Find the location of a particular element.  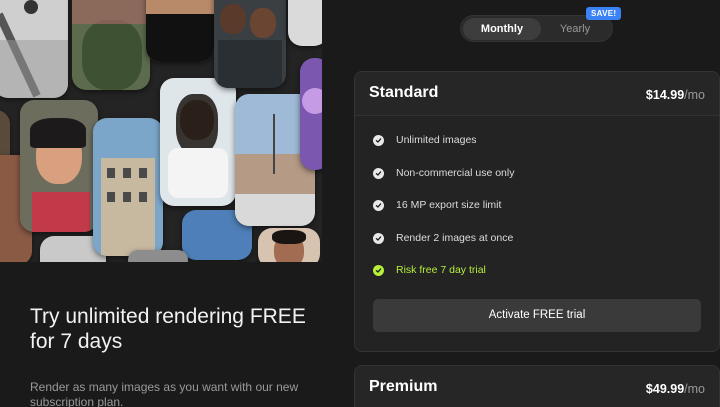

feature-text: 16 MP export size limit is located at coordinates (449, 205).